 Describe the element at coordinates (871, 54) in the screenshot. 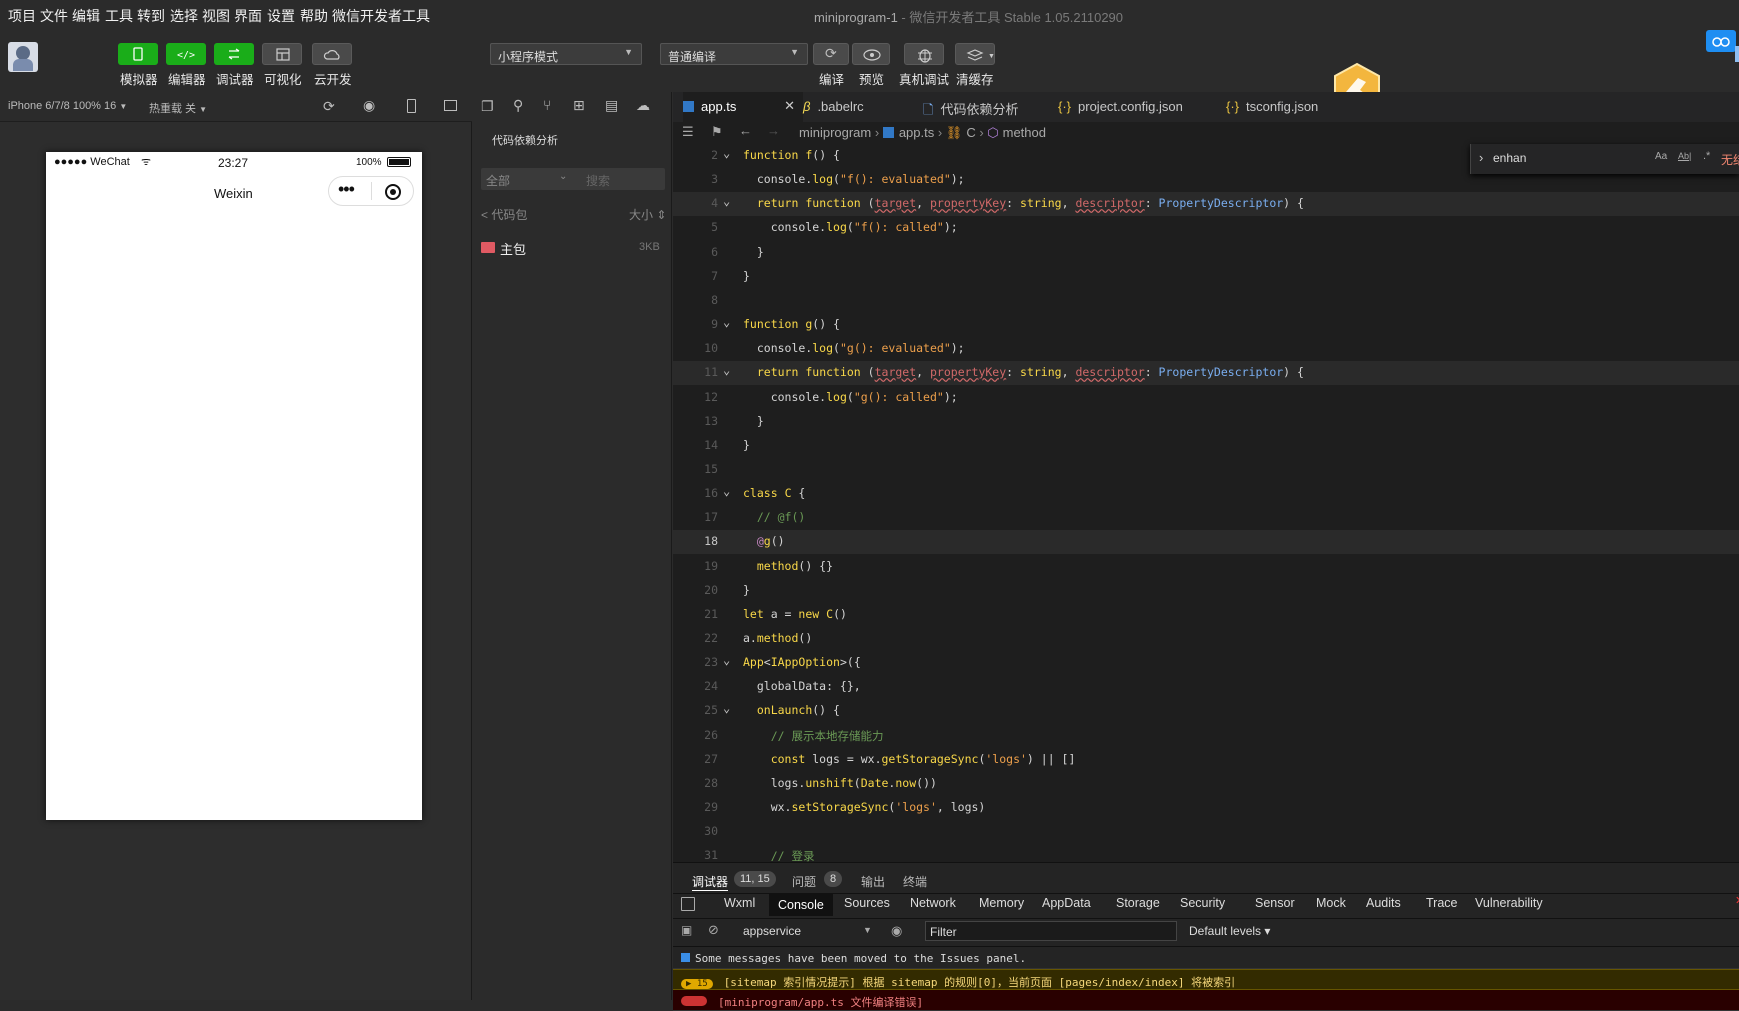

I see `preview-button` at that location.